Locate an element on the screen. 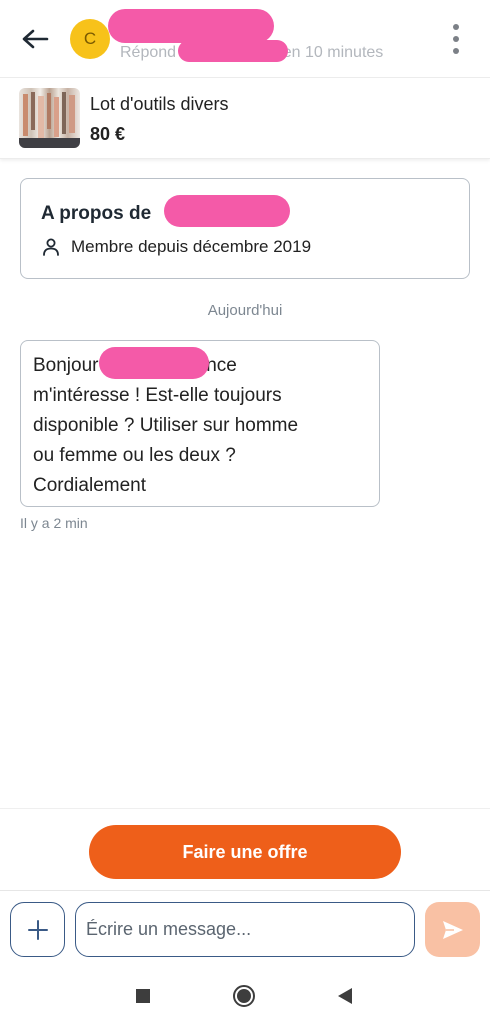  plus-icon is located at coordinates (37, 929).